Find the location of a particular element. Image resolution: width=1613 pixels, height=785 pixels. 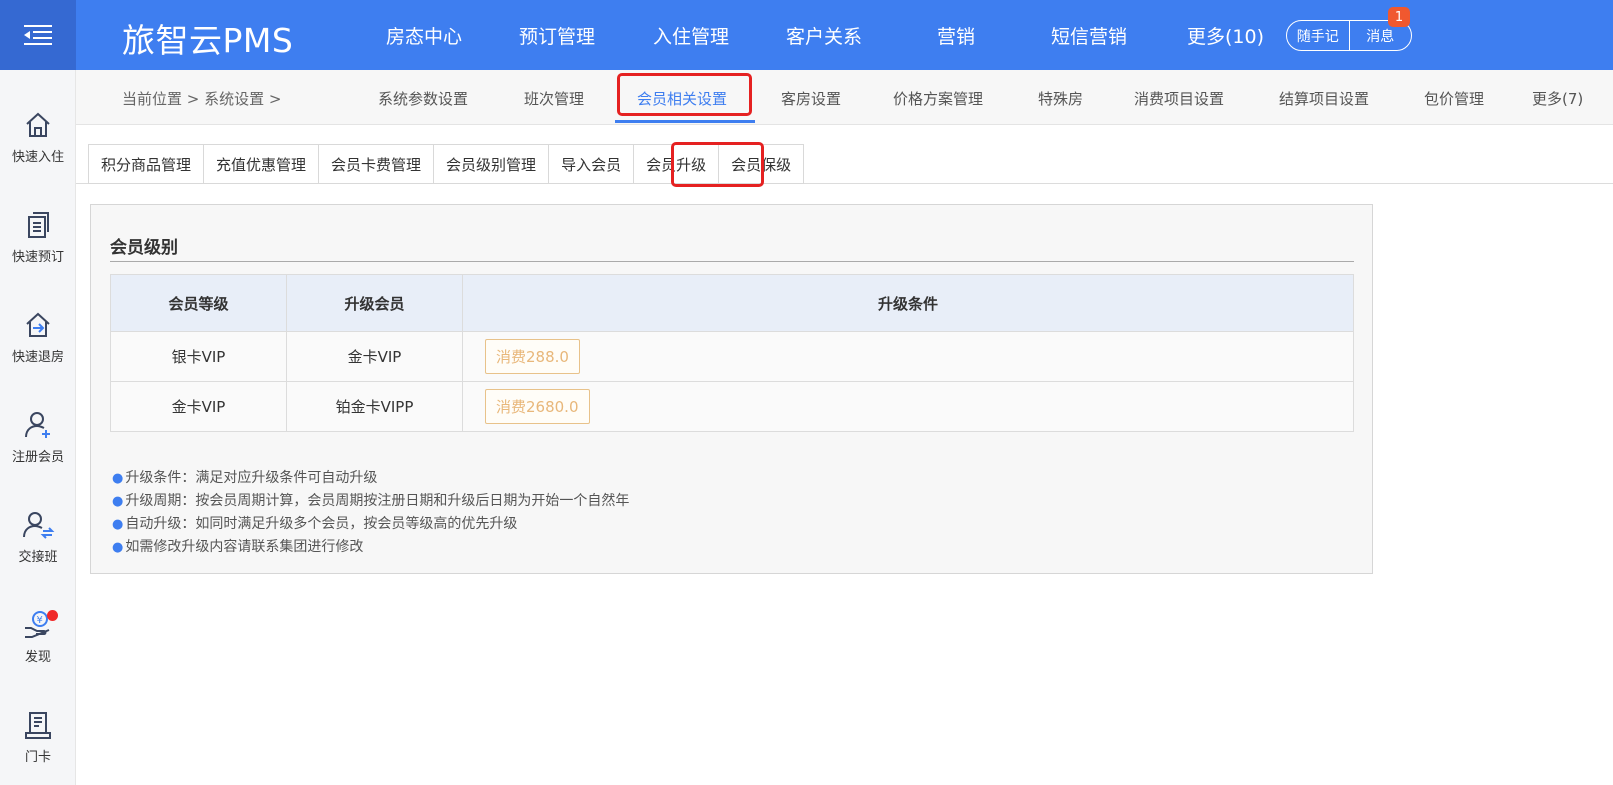

sidebar-item-register-member: 注册会员 is located at coordinates (38, 437).